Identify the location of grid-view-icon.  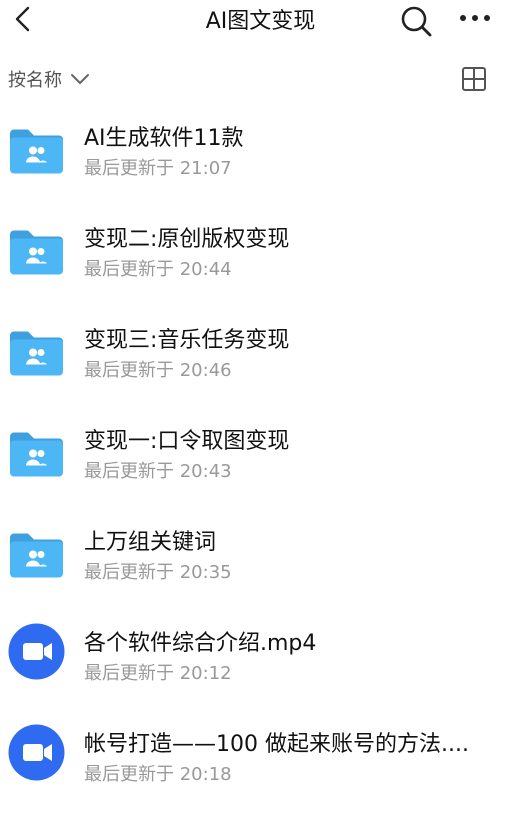
(474, 79).